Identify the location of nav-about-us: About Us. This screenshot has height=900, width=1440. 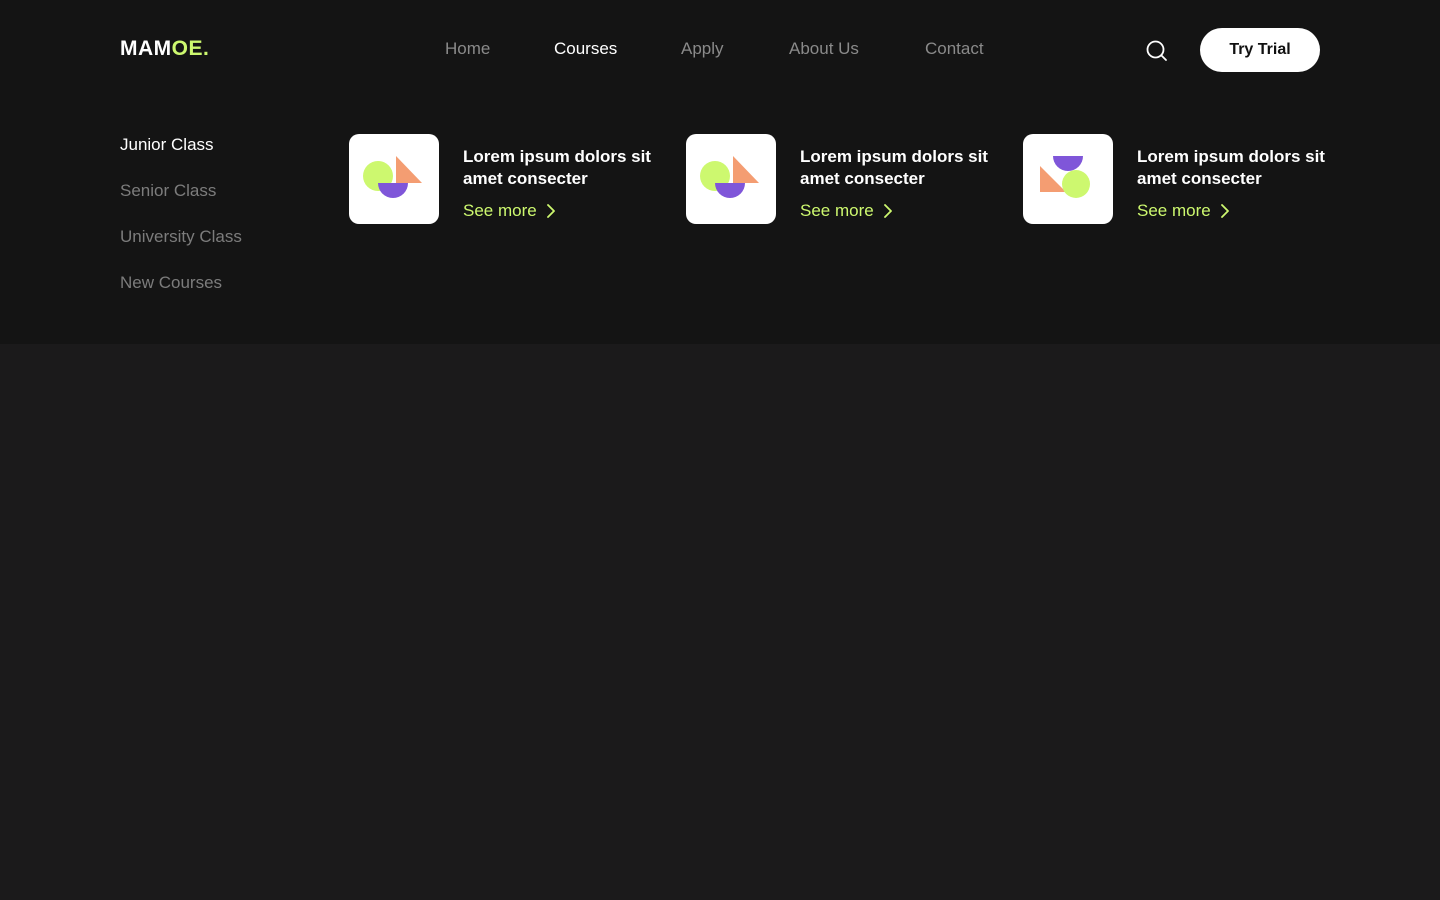
(824, 49).